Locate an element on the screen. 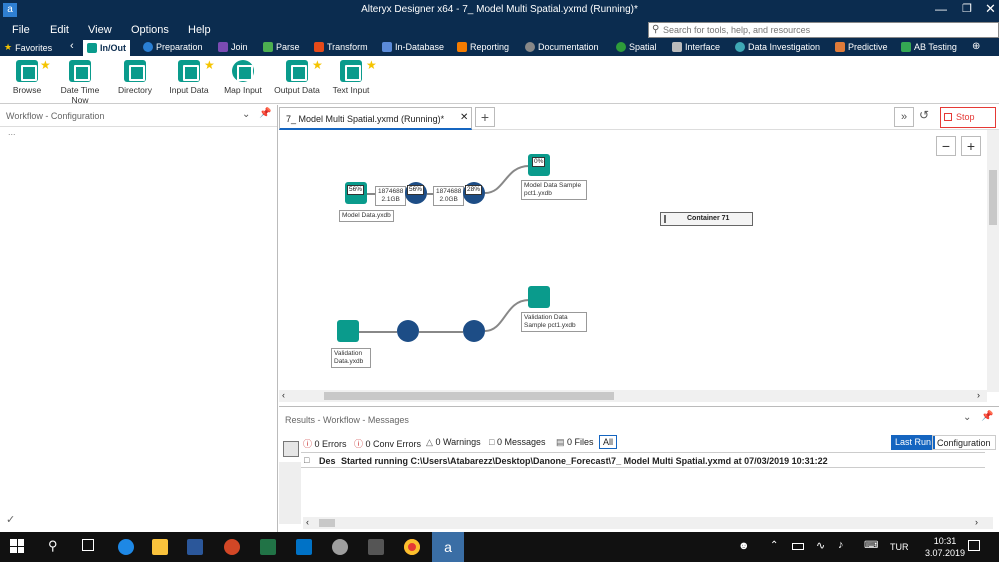 Image resolution: width=999 pixels, height=562 pixels. battery-icon is located at coordinates (798, 546).